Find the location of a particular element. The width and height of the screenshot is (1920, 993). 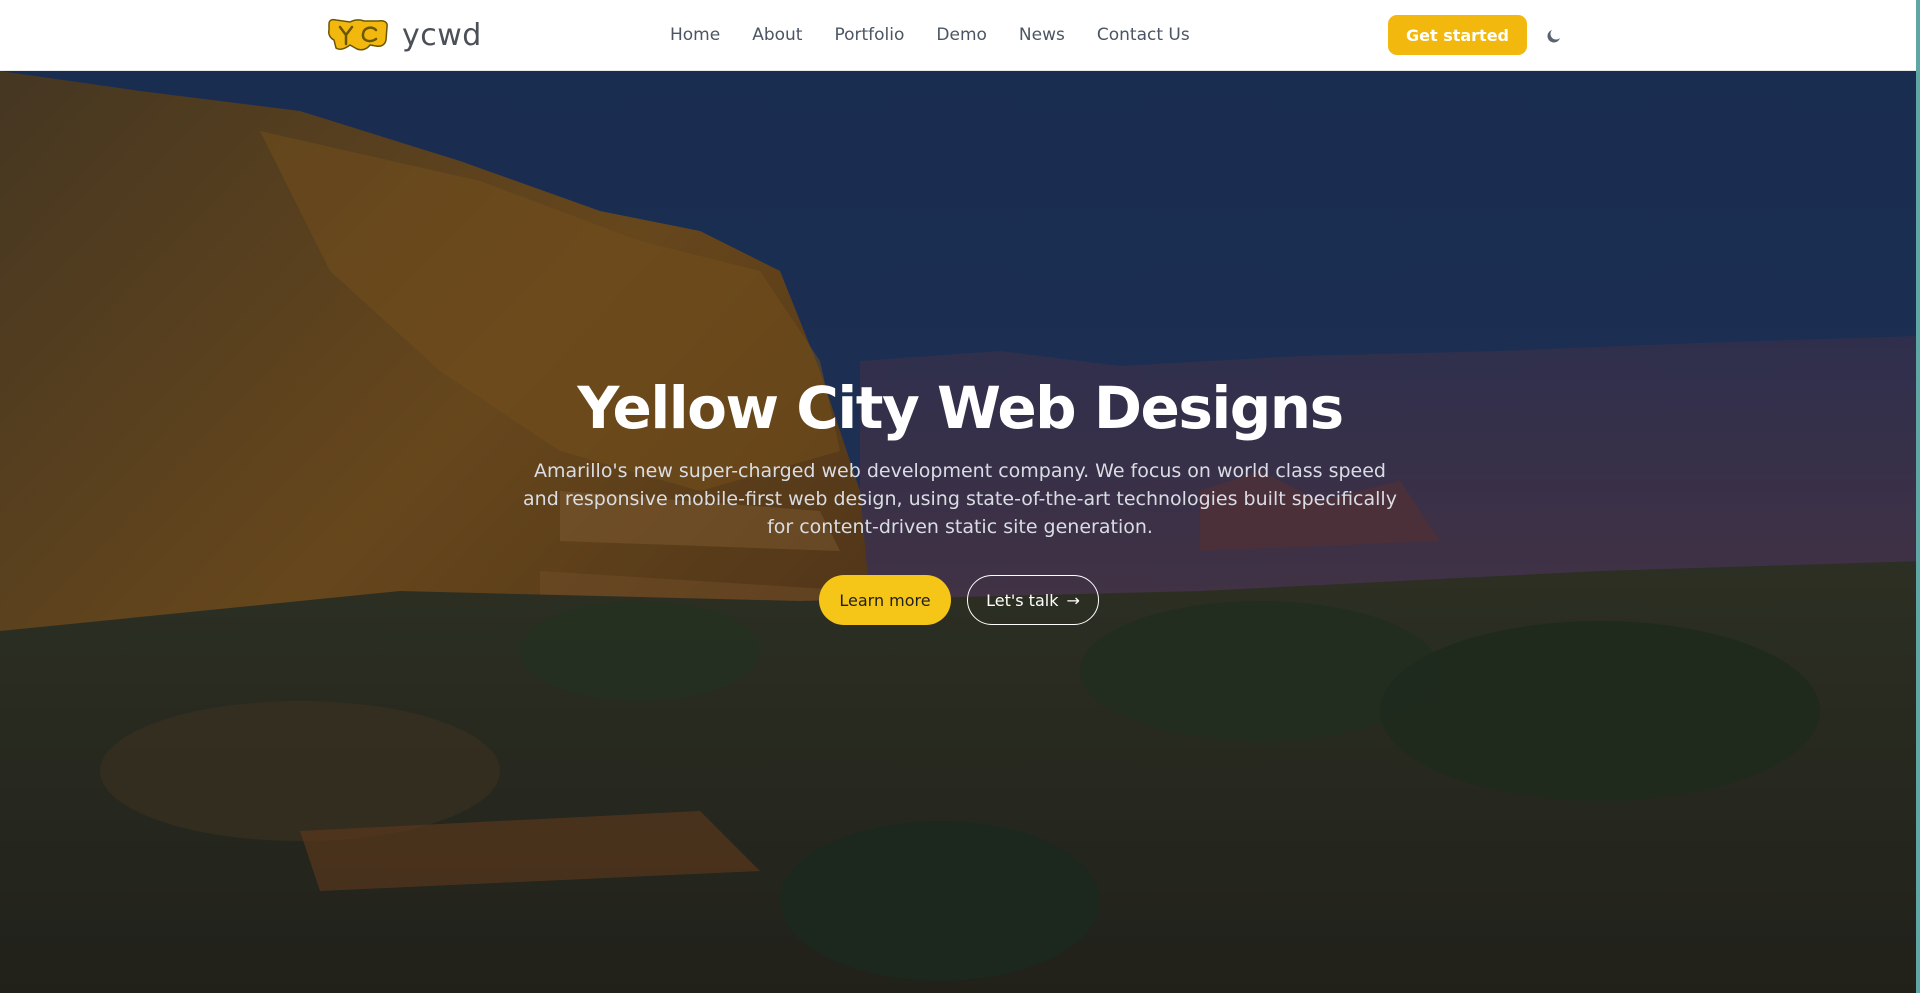

nav-item-home: Home is located at coordinates (695, 35).